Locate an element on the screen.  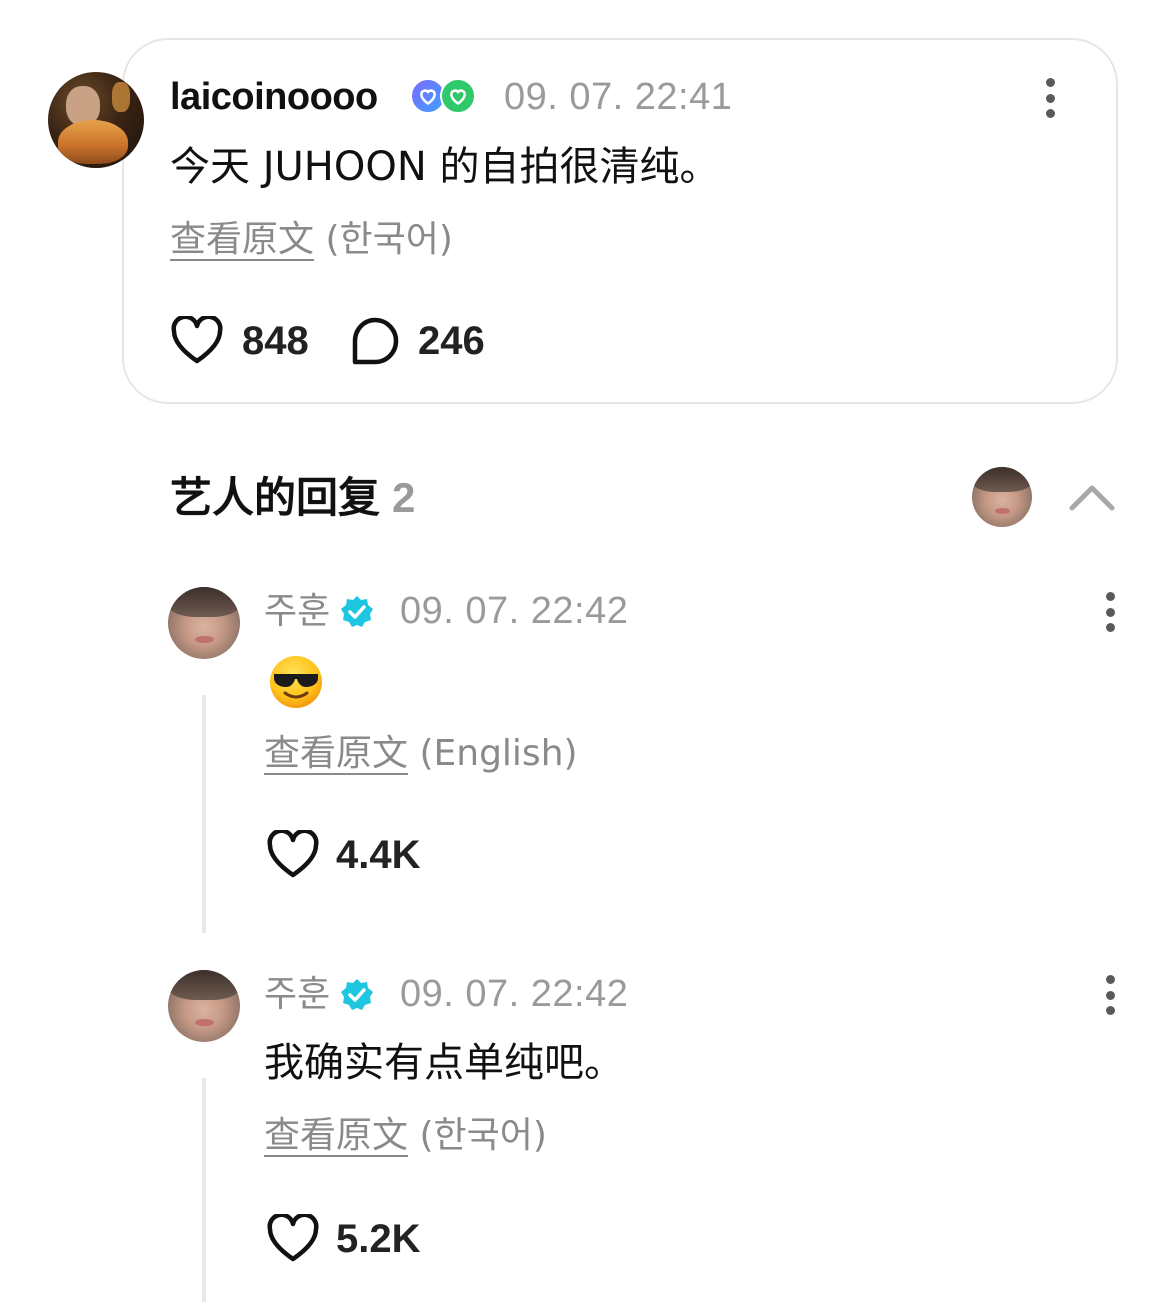
reply-translate-row: 查看原文 (한국어) is located at coordinates (405, 1136).